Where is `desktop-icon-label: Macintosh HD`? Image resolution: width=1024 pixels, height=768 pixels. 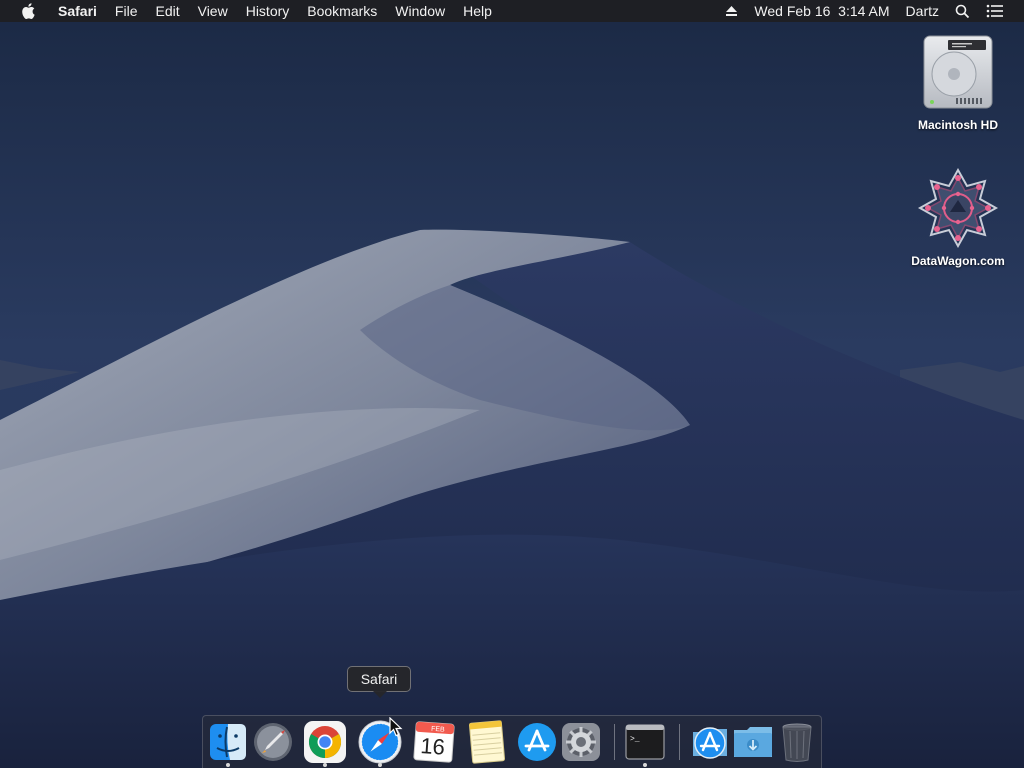
desktop-icon-label: Macintosh HD is located at coordinates (957, 125).